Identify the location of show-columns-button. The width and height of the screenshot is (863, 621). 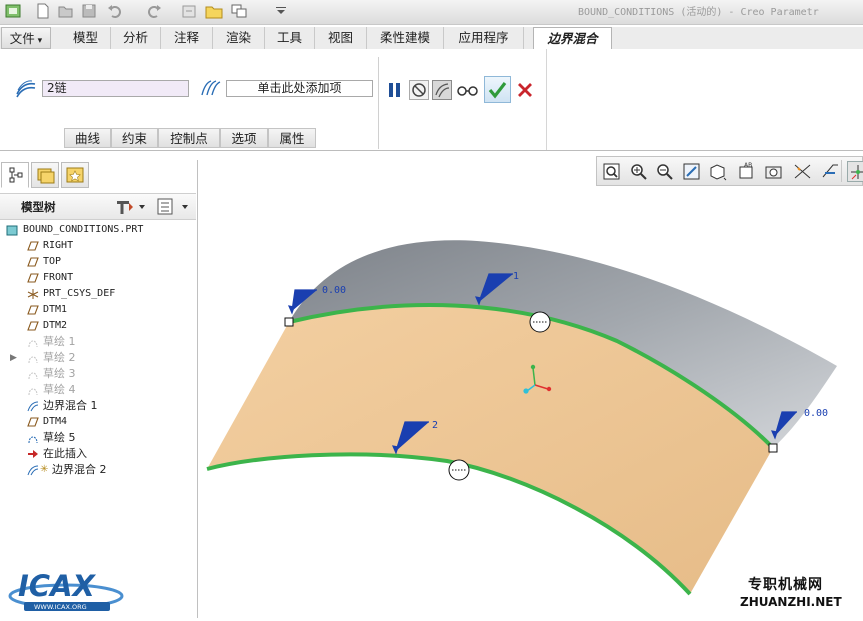
(173, 206).